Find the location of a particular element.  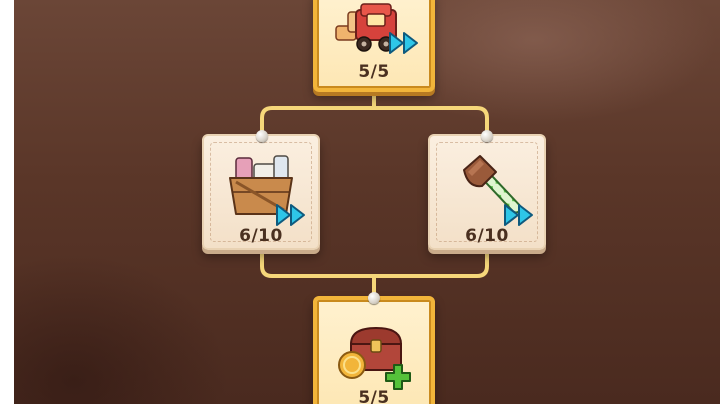

gold-coin-icon is located at coordinates (352, 365).